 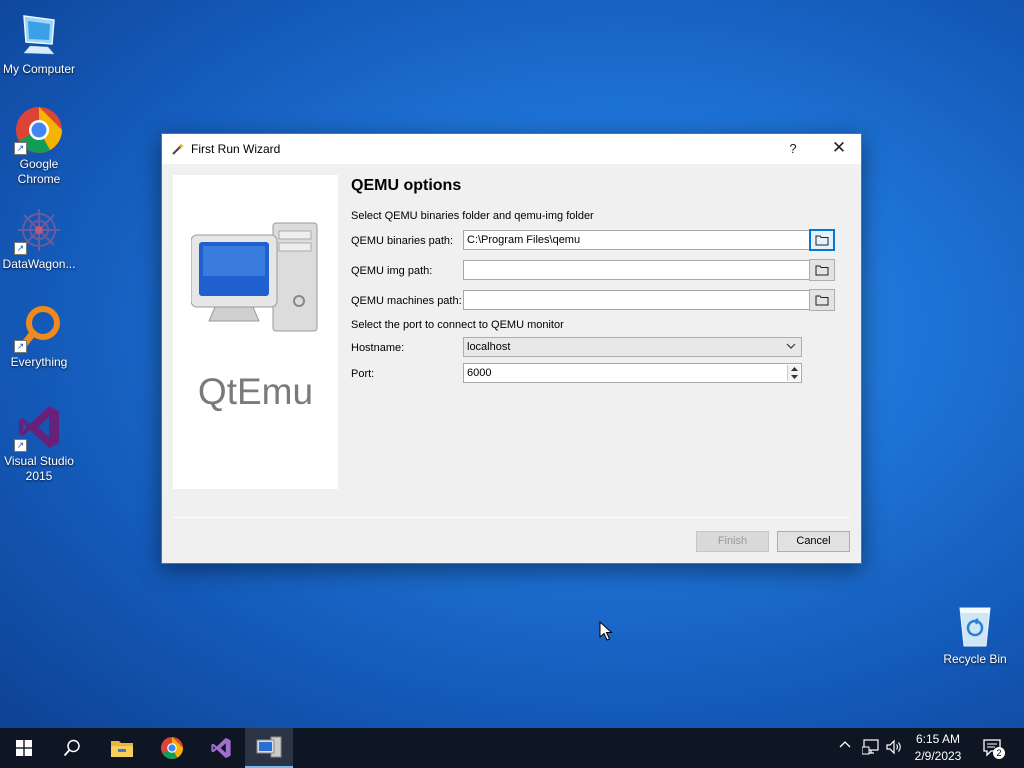 I want to click on dialog-titlebar: First Run Wizard ? ✕, so click(x=511, y=149).